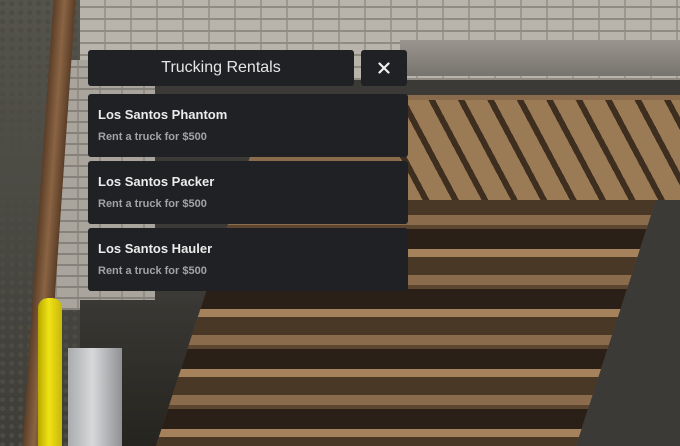  I want to click on close-button, so click(384, 68).